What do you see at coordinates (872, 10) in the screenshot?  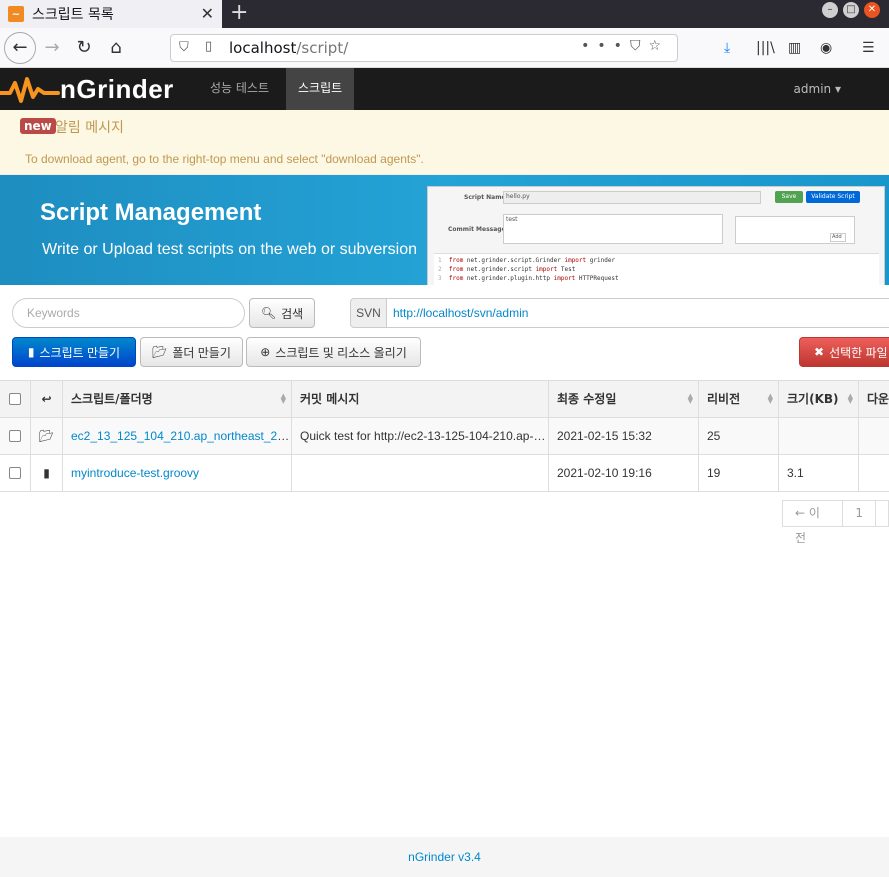 I see `window-close-icon: ✕` at bounding box center [872, 10].